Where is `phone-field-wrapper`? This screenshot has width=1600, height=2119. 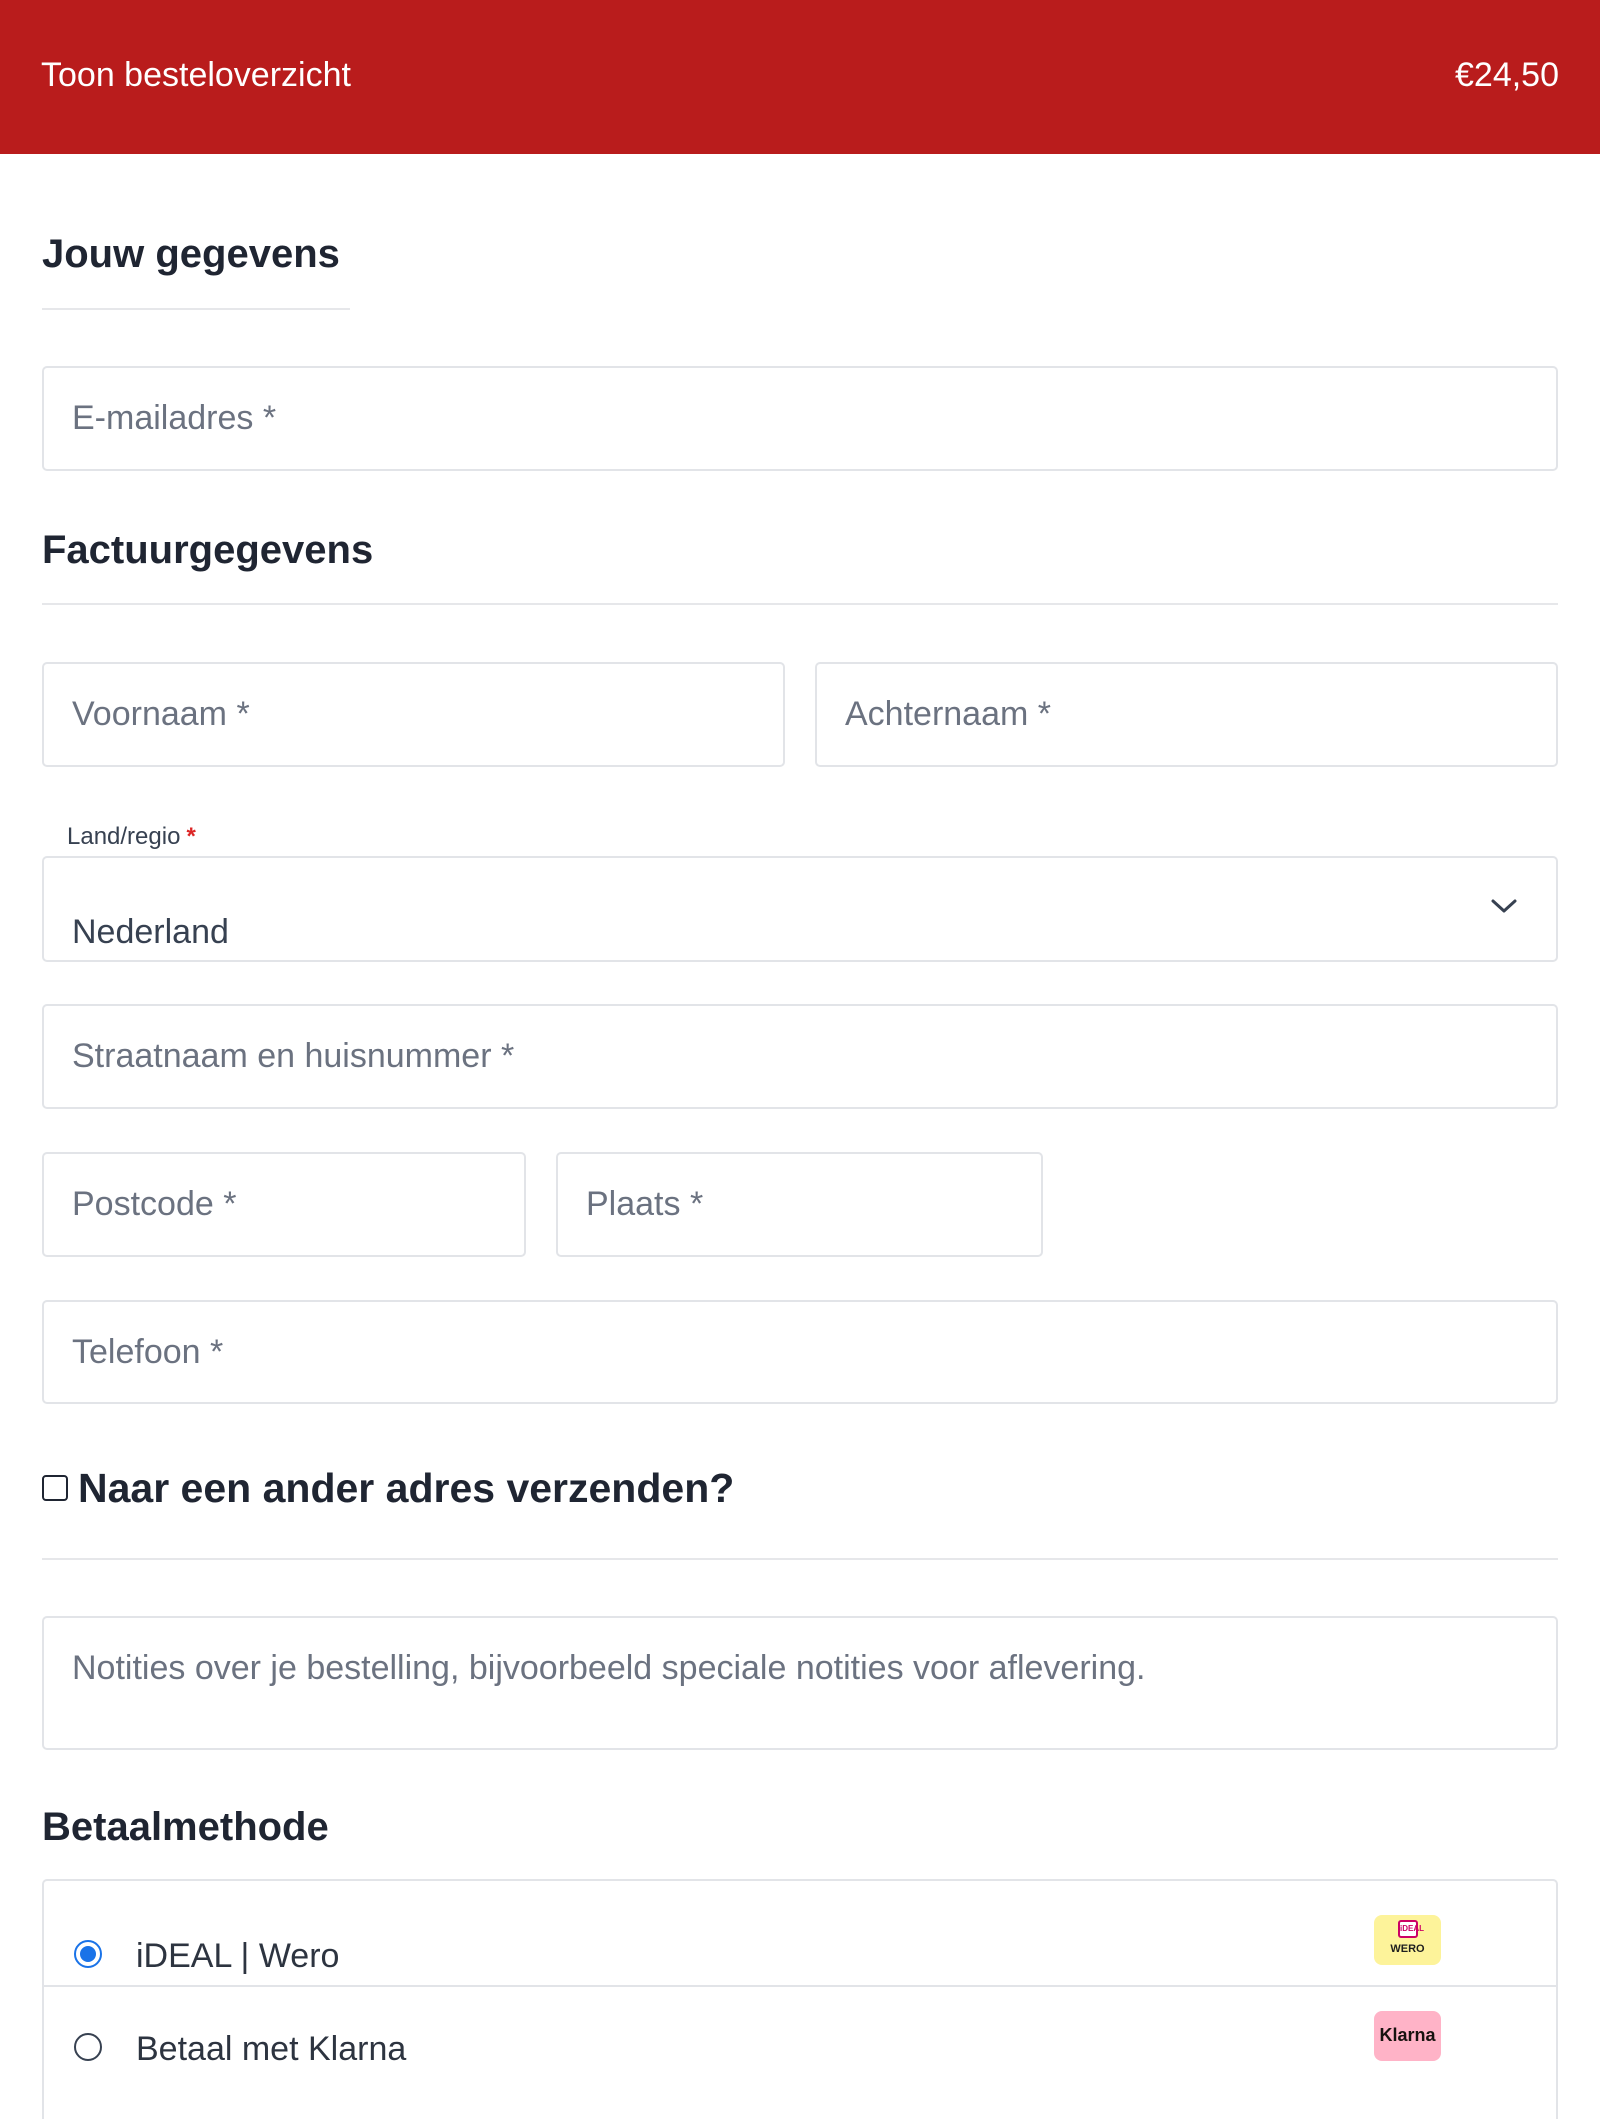 phone-field-wrapper is located at coordinates (800, 1352).